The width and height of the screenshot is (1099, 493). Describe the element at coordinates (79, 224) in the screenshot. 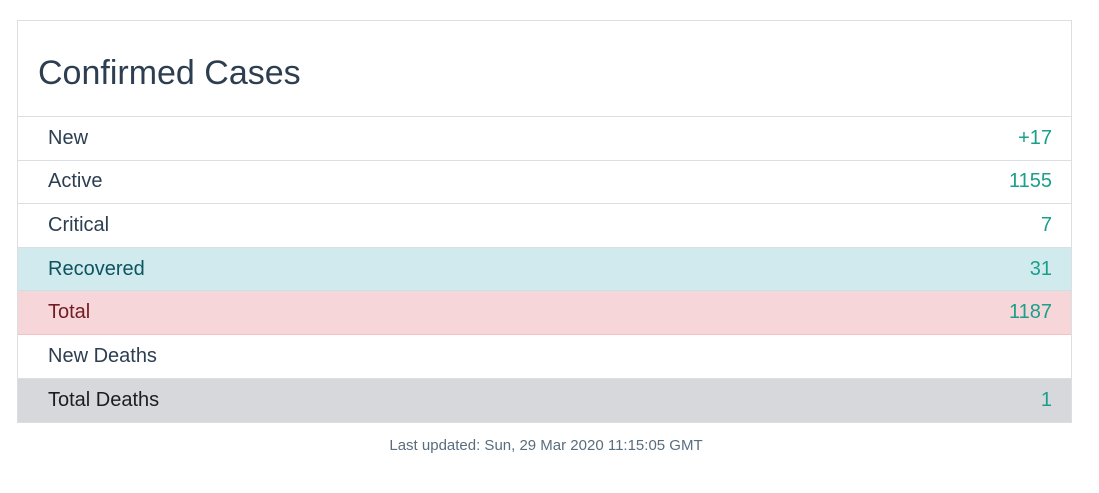

I see `stat-label-critical: Critical` at that location.